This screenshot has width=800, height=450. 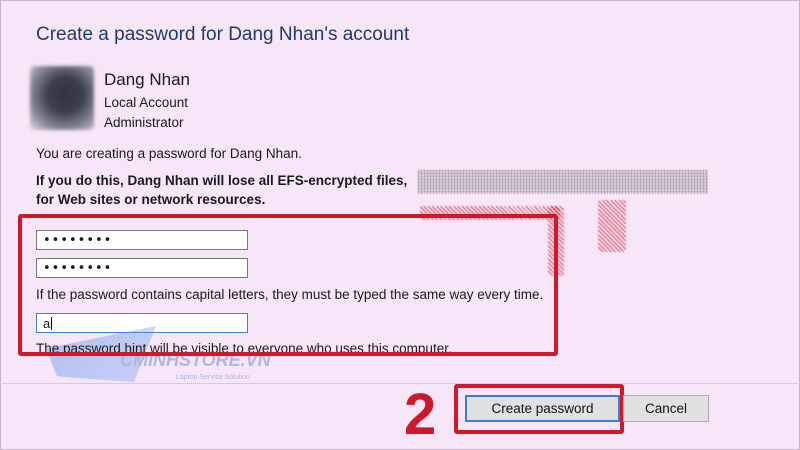 I want to click on redaction-scribble, so click(x=612, y=226).